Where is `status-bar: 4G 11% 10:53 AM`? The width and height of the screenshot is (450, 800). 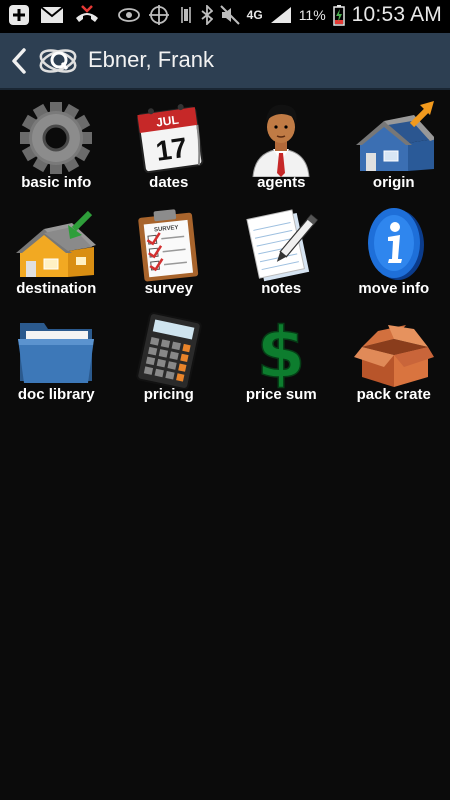
status-bar: 4G 11% 10:53 AM is located at coordinates (225, 16).